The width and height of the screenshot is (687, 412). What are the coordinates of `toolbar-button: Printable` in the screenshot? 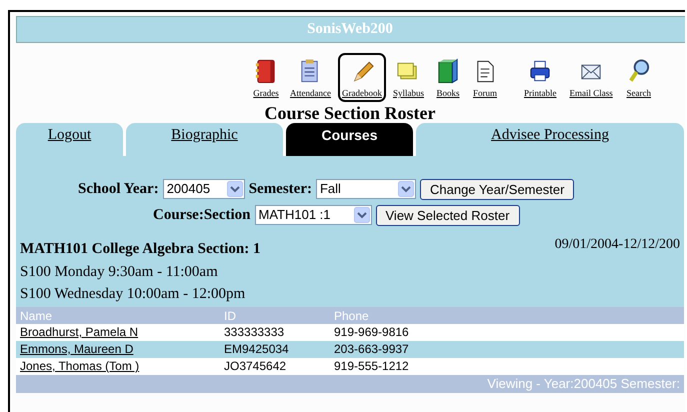 It's located at (540, 77).